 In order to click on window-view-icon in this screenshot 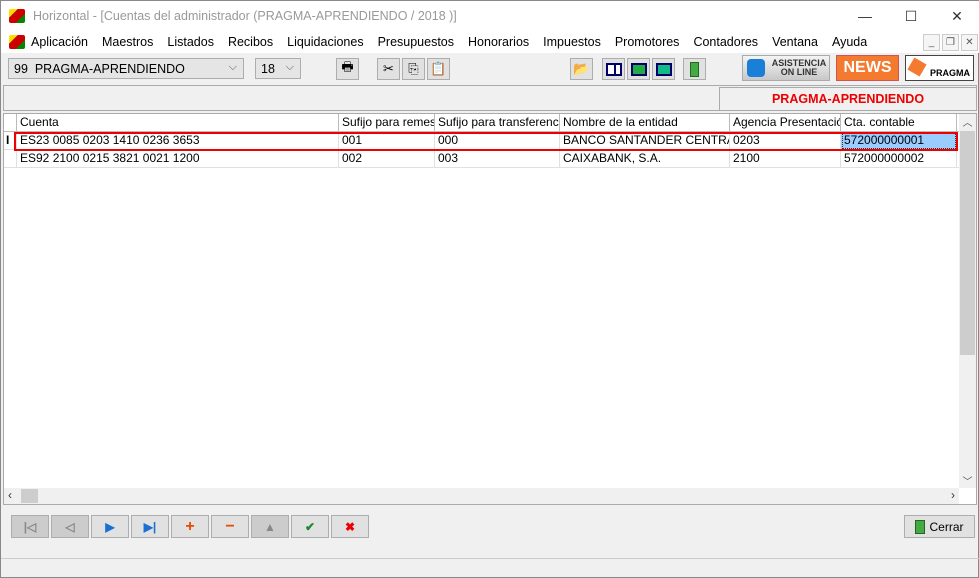, I will do `click(663, 69)`.